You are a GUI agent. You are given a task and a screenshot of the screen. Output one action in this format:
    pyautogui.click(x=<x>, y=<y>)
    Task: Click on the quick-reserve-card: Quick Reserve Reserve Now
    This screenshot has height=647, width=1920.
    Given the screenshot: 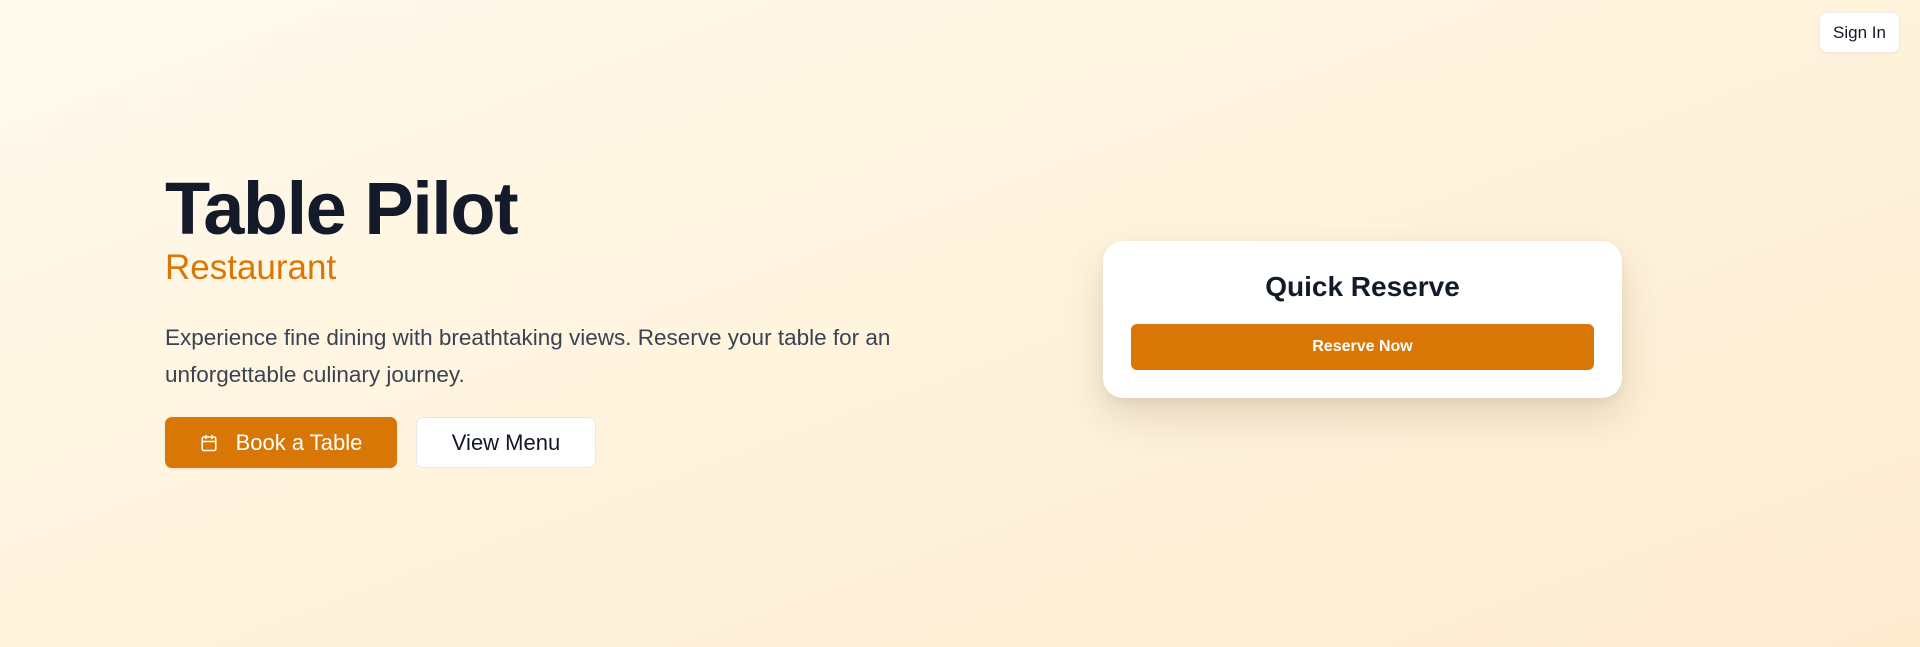 What is the action you would take?
    pyautogui.click(x=1362, y=319)
    